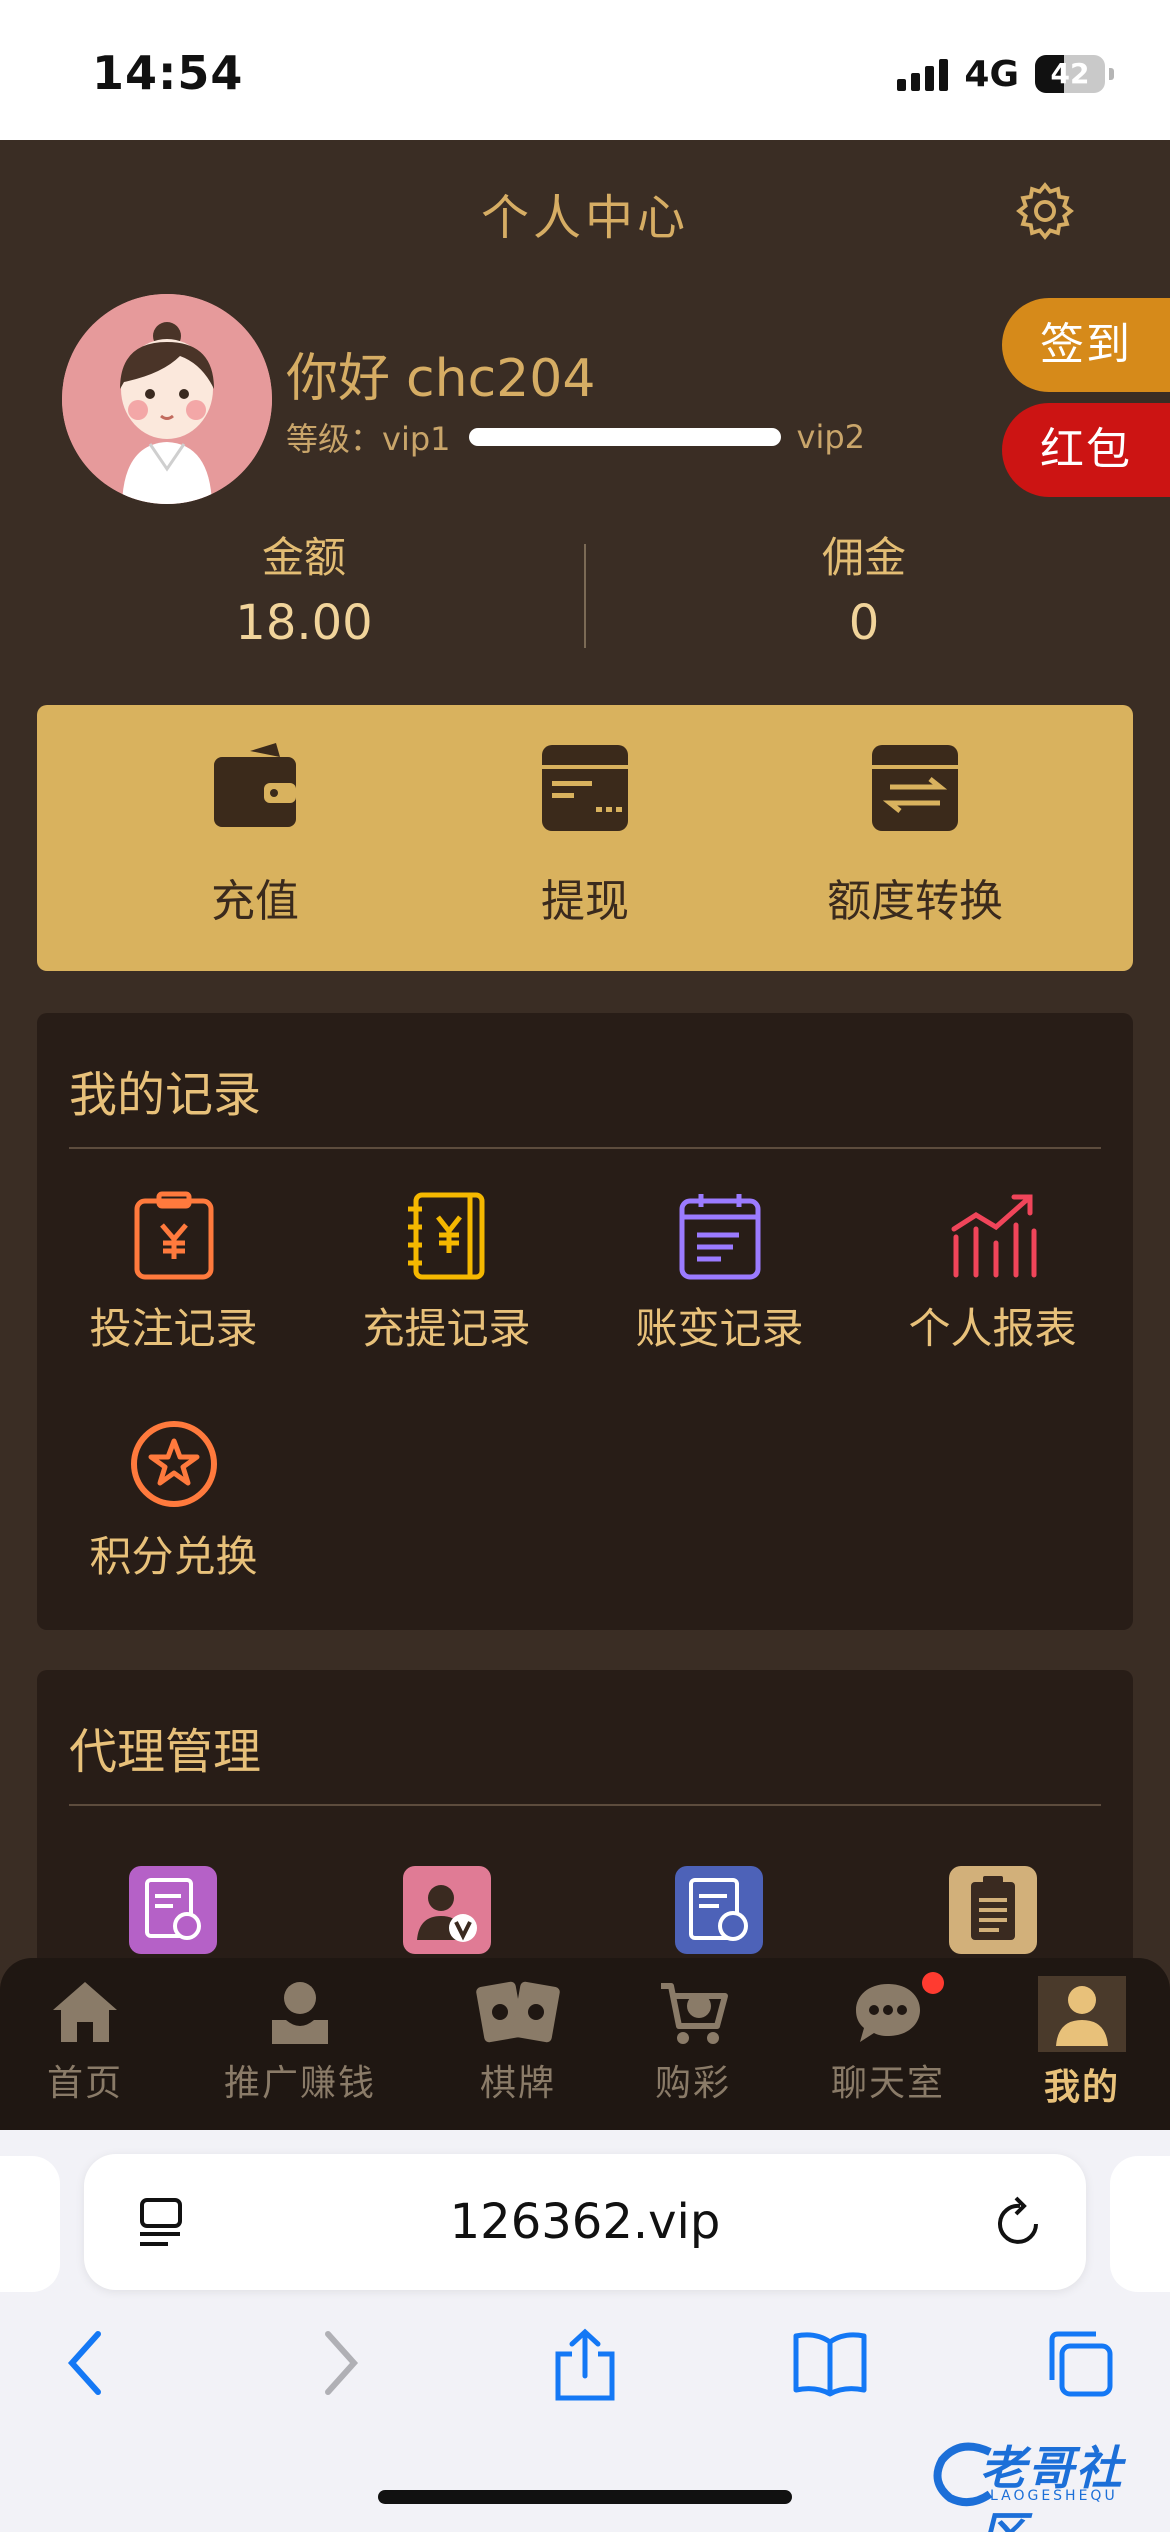 The height and width of the screenshot is (2532, 1170). Describe the element at coordinates (168, 73) in the screenshot. I see `status-time: 14:54` at that location.